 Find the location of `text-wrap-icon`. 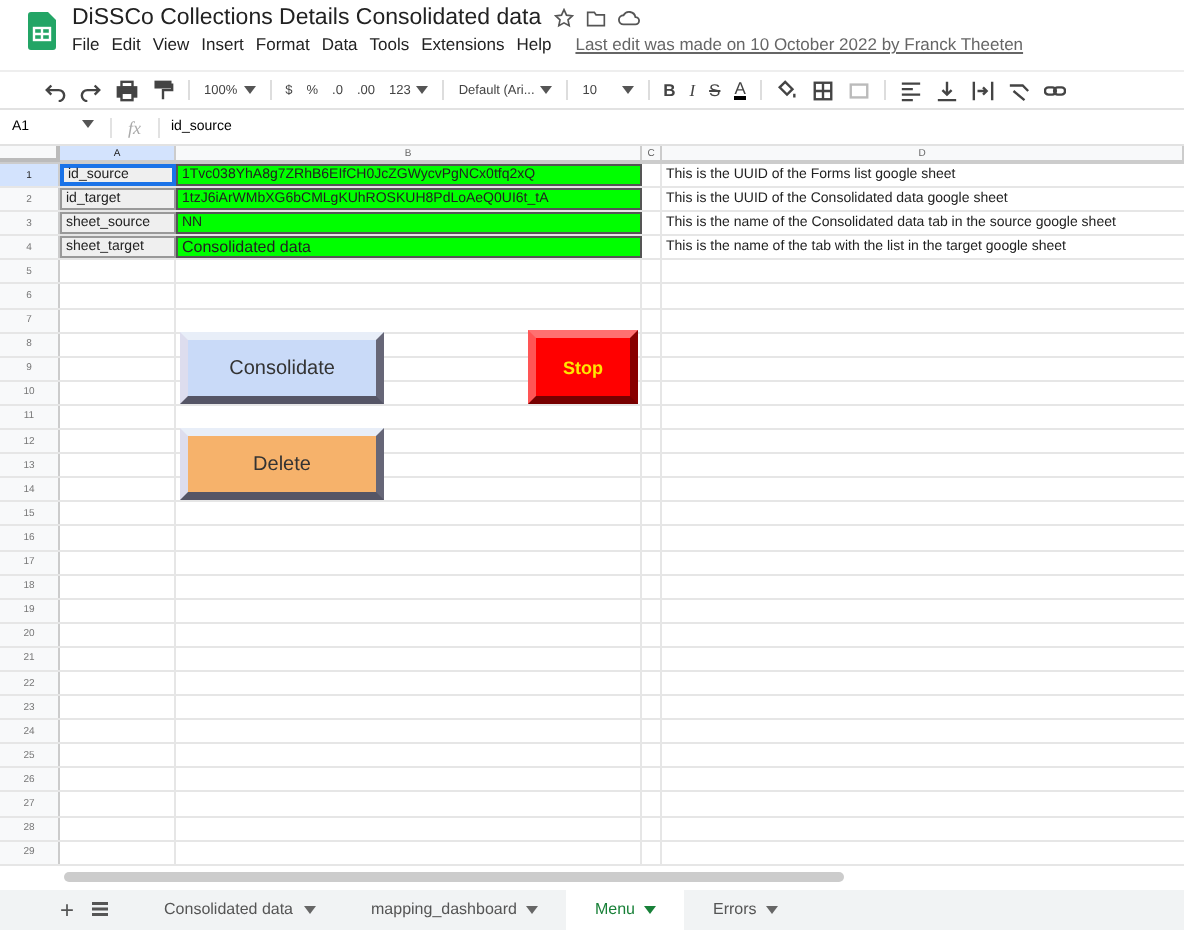

text-wrap-icon is located at coordinates (982, 90).